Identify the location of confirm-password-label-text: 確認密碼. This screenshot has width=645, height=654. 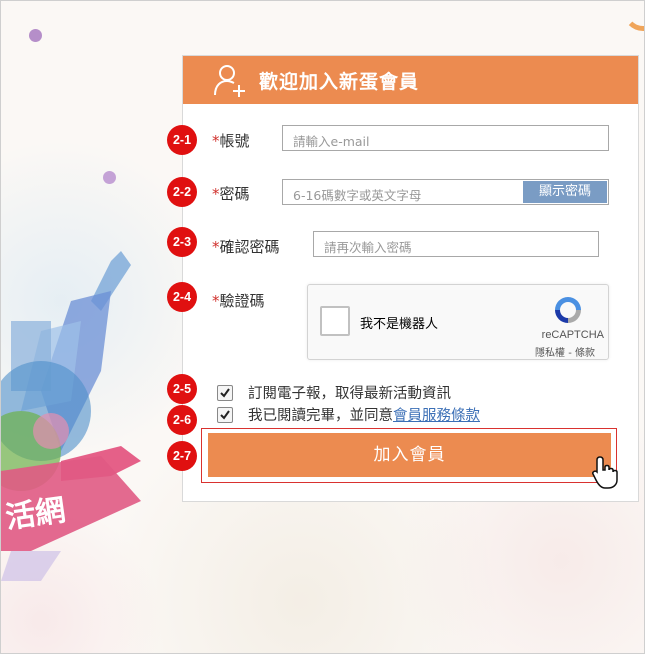
(249, 247).